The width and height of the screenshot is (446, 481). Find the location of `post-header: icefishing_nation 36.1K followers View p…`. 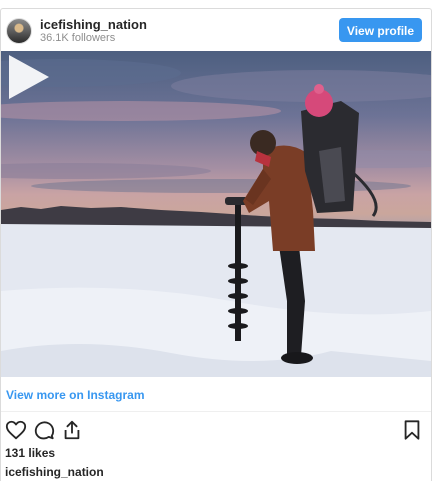

post-header: icefishing_nation 36.1K followers View p… is located at coordinates (216, 30).